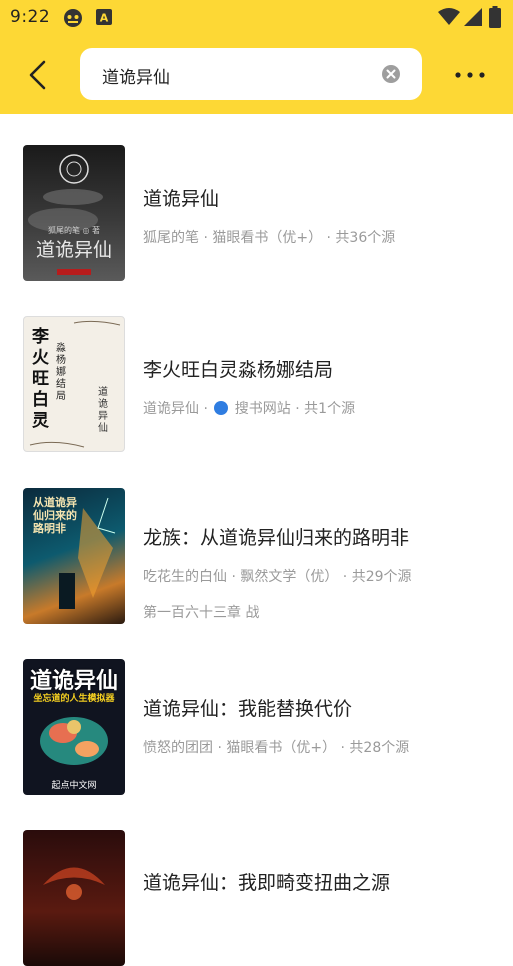 The width and height of the screenshot is (513, 966). What do you see at coordinates (276, 748) in the screenshot?
I see `book-meta: 愤怒的团团 · 猫眼看书（优+） · 共28个源` at bounding box center [276, 748].